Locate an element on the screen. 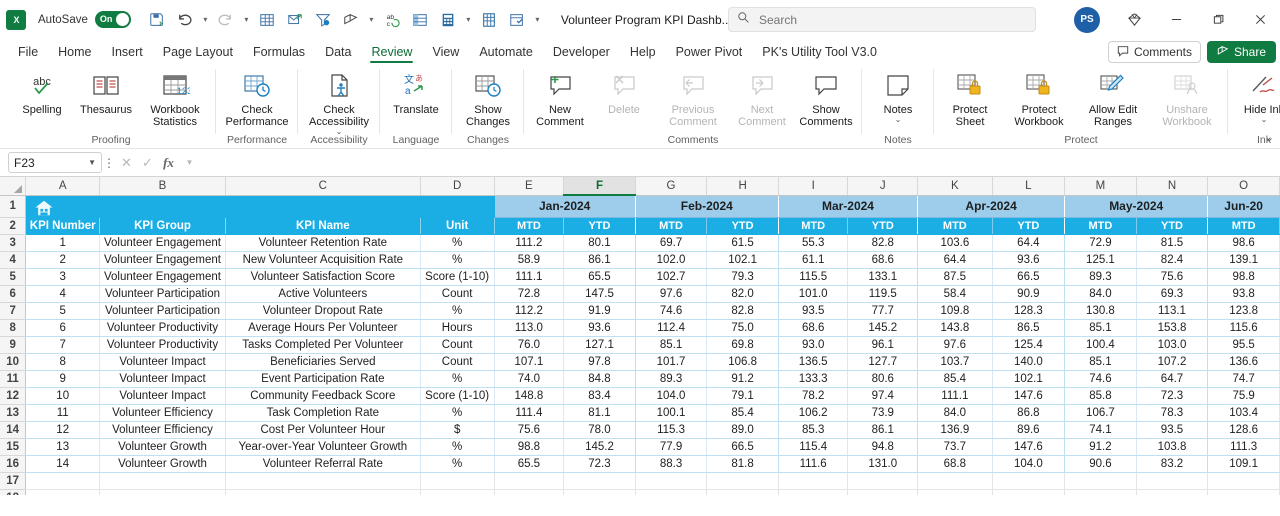 This screenshot has height=516, width=1280. column-header-J: J is located at coordinates (883, 186).